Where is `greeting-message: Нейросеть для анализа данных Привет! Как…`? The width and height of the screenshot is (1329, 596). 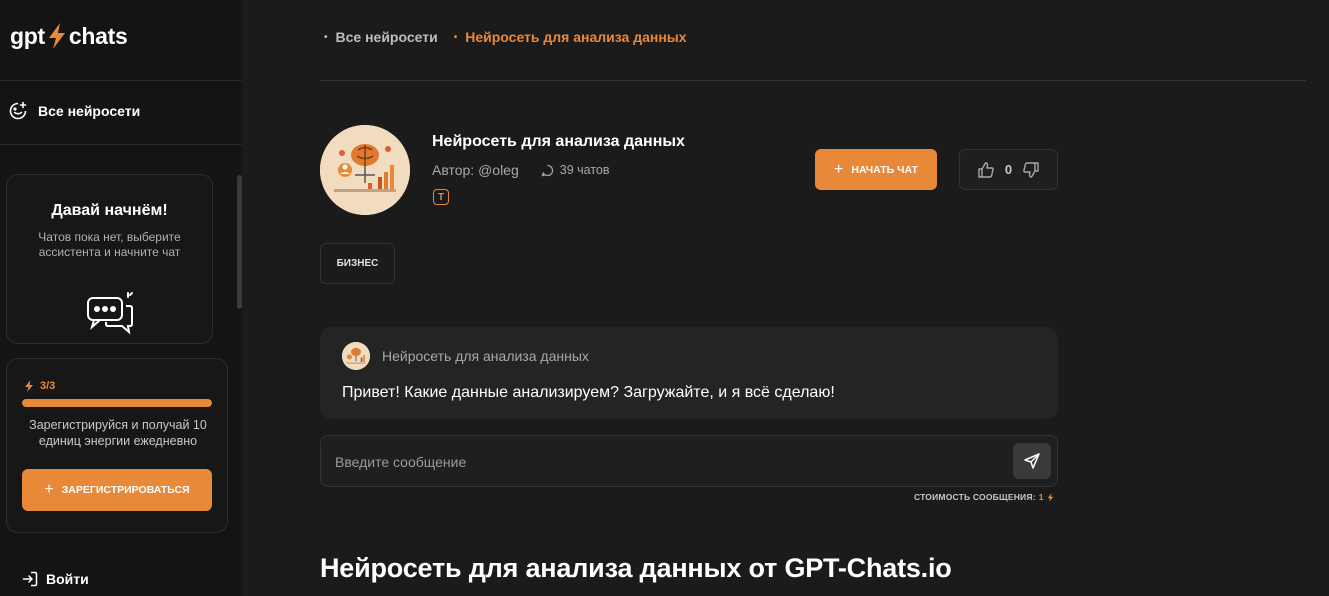 greeting-message: Нейросеть для анализа данных Привет! Как… is located at coordinates (689, 373).